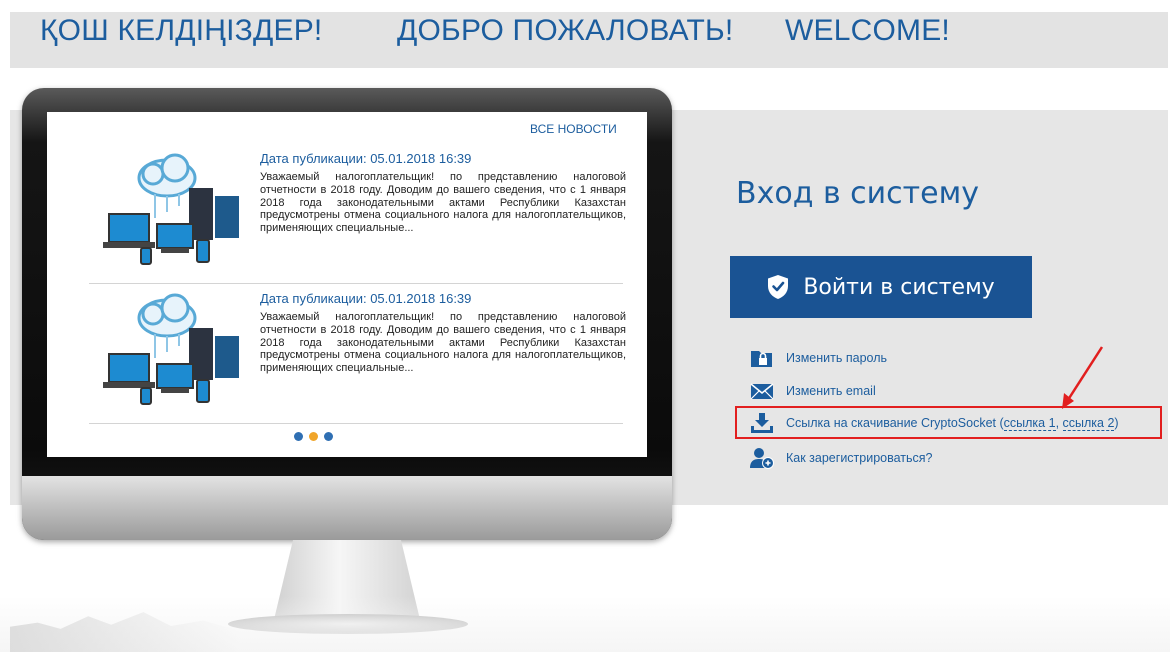 Image resolution: width=1170 pixels, height=652 pixels. I want to click on login-title: Вход в систему, so click(857, 193).